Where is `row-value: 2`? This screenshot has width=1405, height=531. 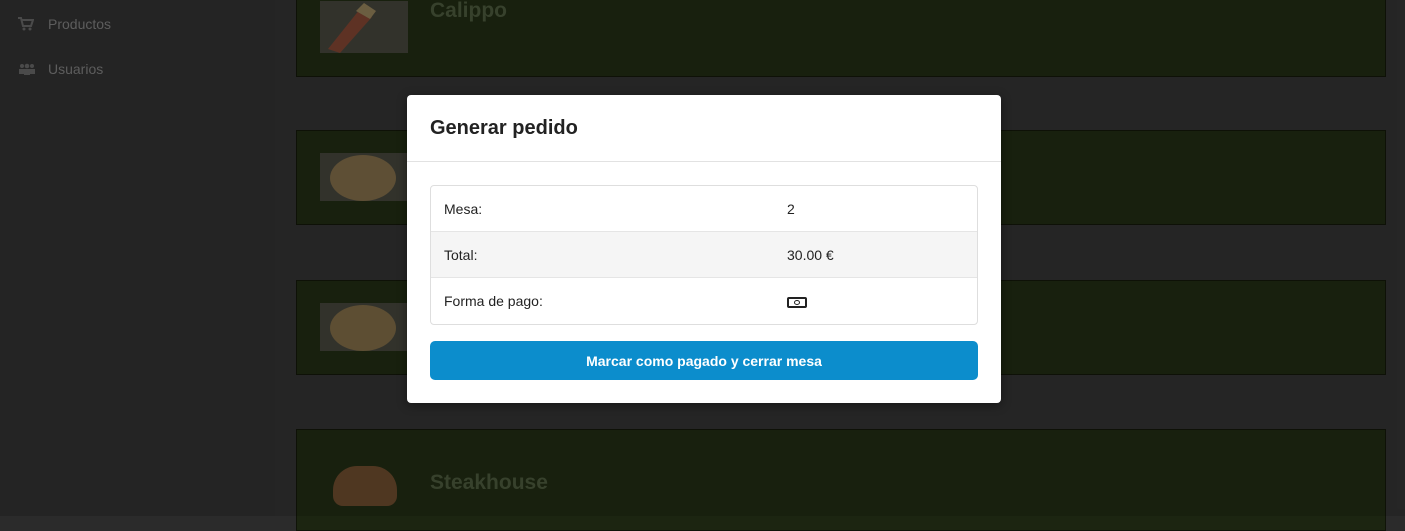
row-value: 2 is located at coordinates (791, 208).